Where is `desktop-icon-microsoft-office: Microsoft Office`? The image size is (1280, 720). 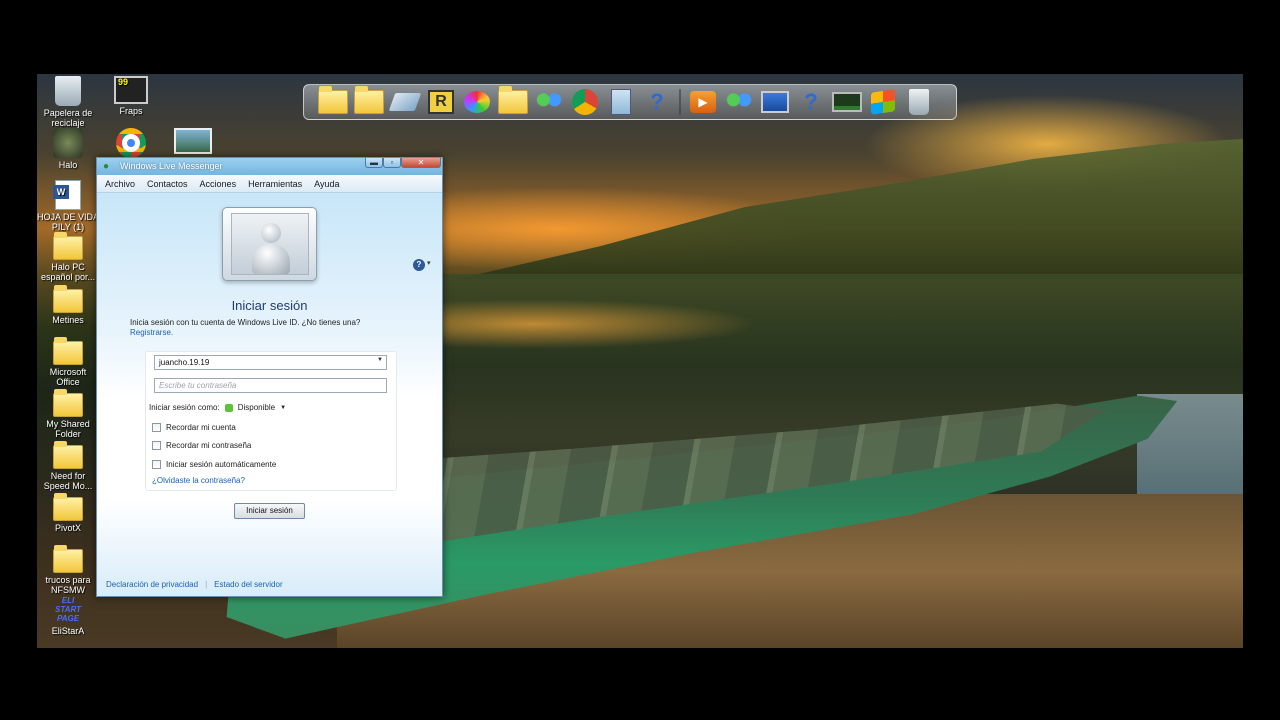 desktop-icon-microsoft-office: Microsoft Office is located at coordinates (68, 362).